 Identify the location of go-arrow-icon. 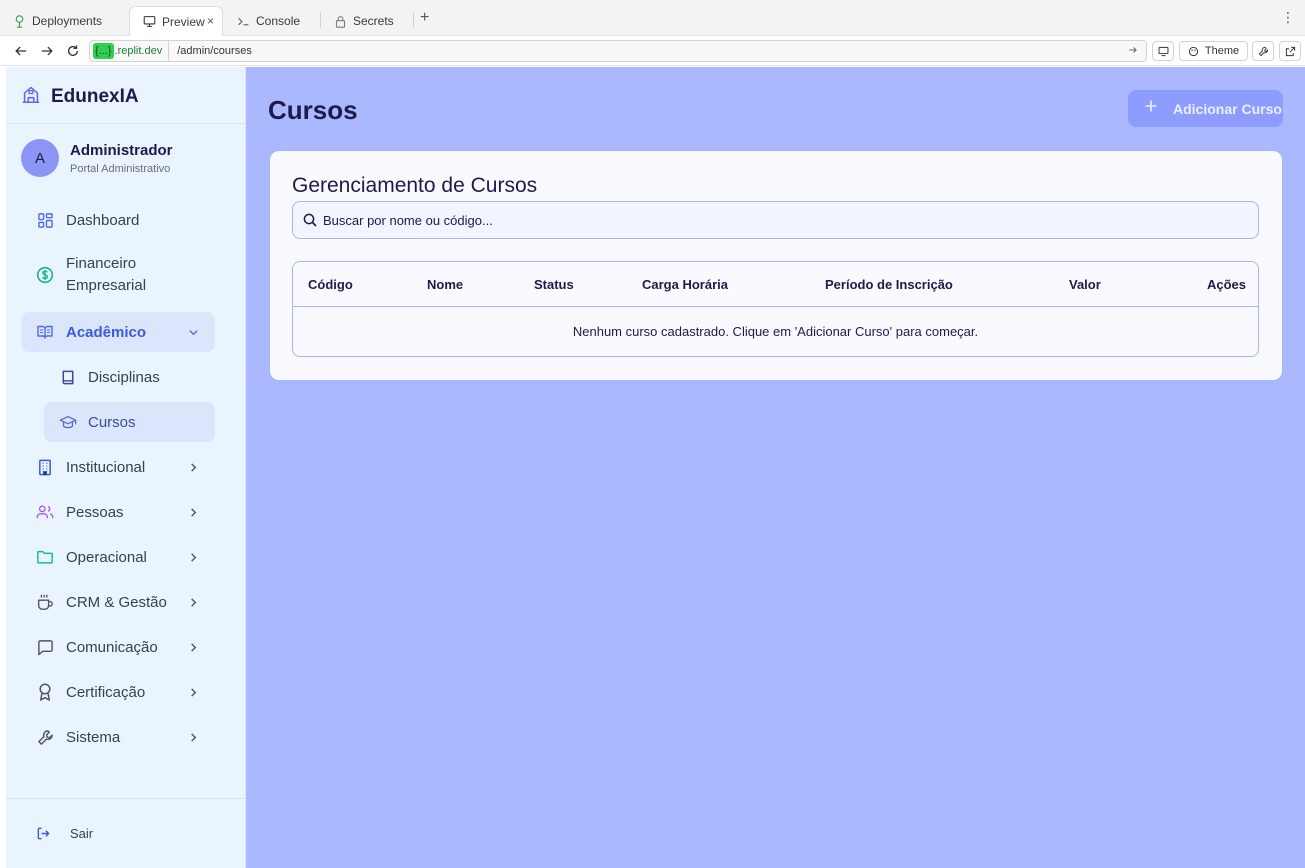
(1137, 51).